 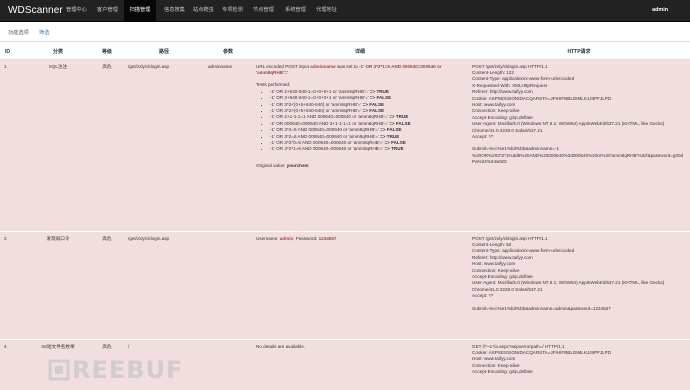 I want to click on tab-filter: 筛选, so click(x=44, y=33).